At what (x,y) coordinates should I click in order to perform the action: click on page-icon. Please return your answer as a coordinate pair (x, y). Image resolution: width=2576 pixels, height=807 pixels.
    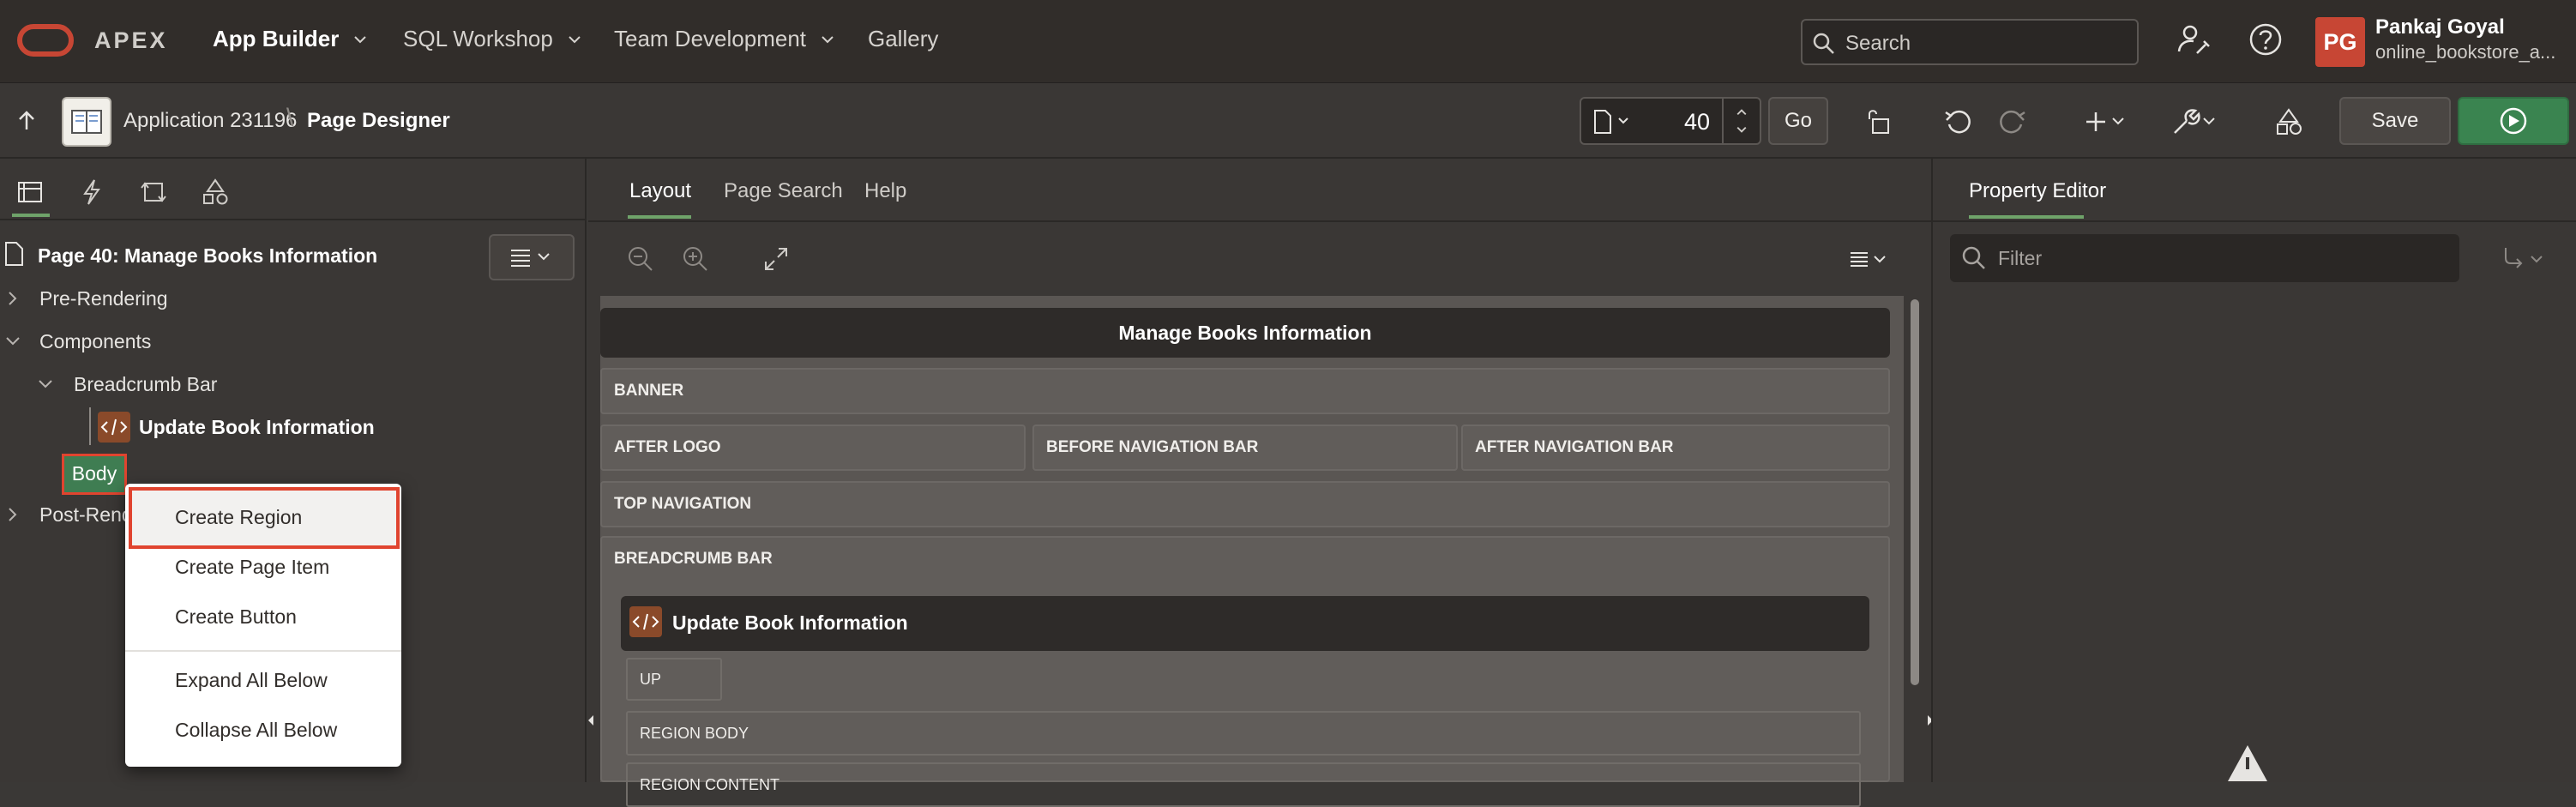
    Looking at the image, I should click on (1613, 122).